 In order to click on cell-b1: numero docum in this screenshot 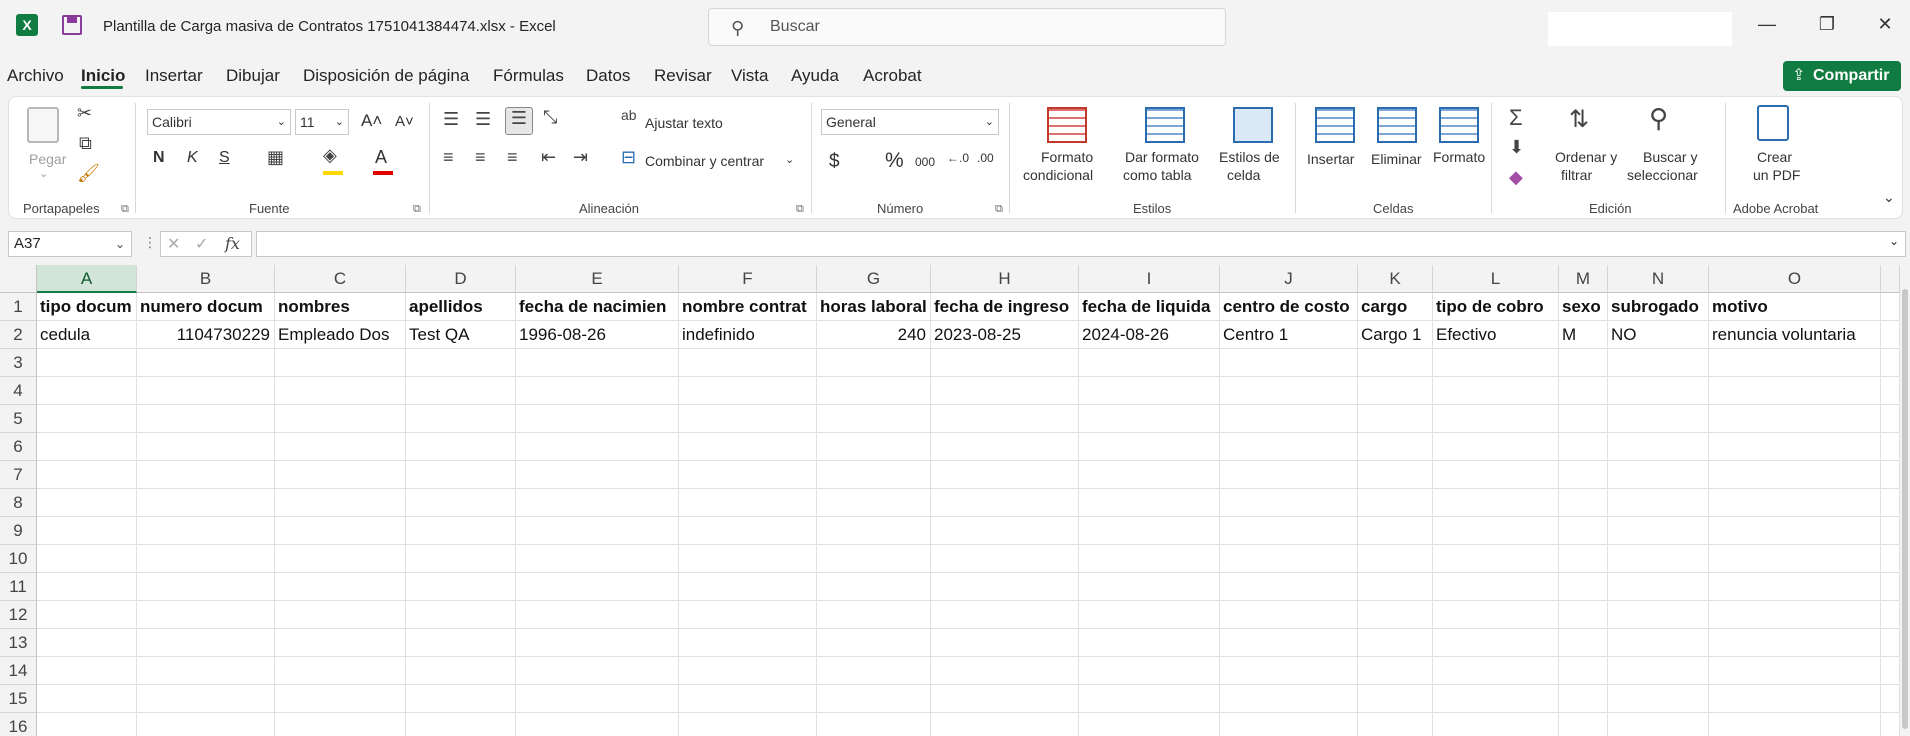, I will do `click(206, 307)`.